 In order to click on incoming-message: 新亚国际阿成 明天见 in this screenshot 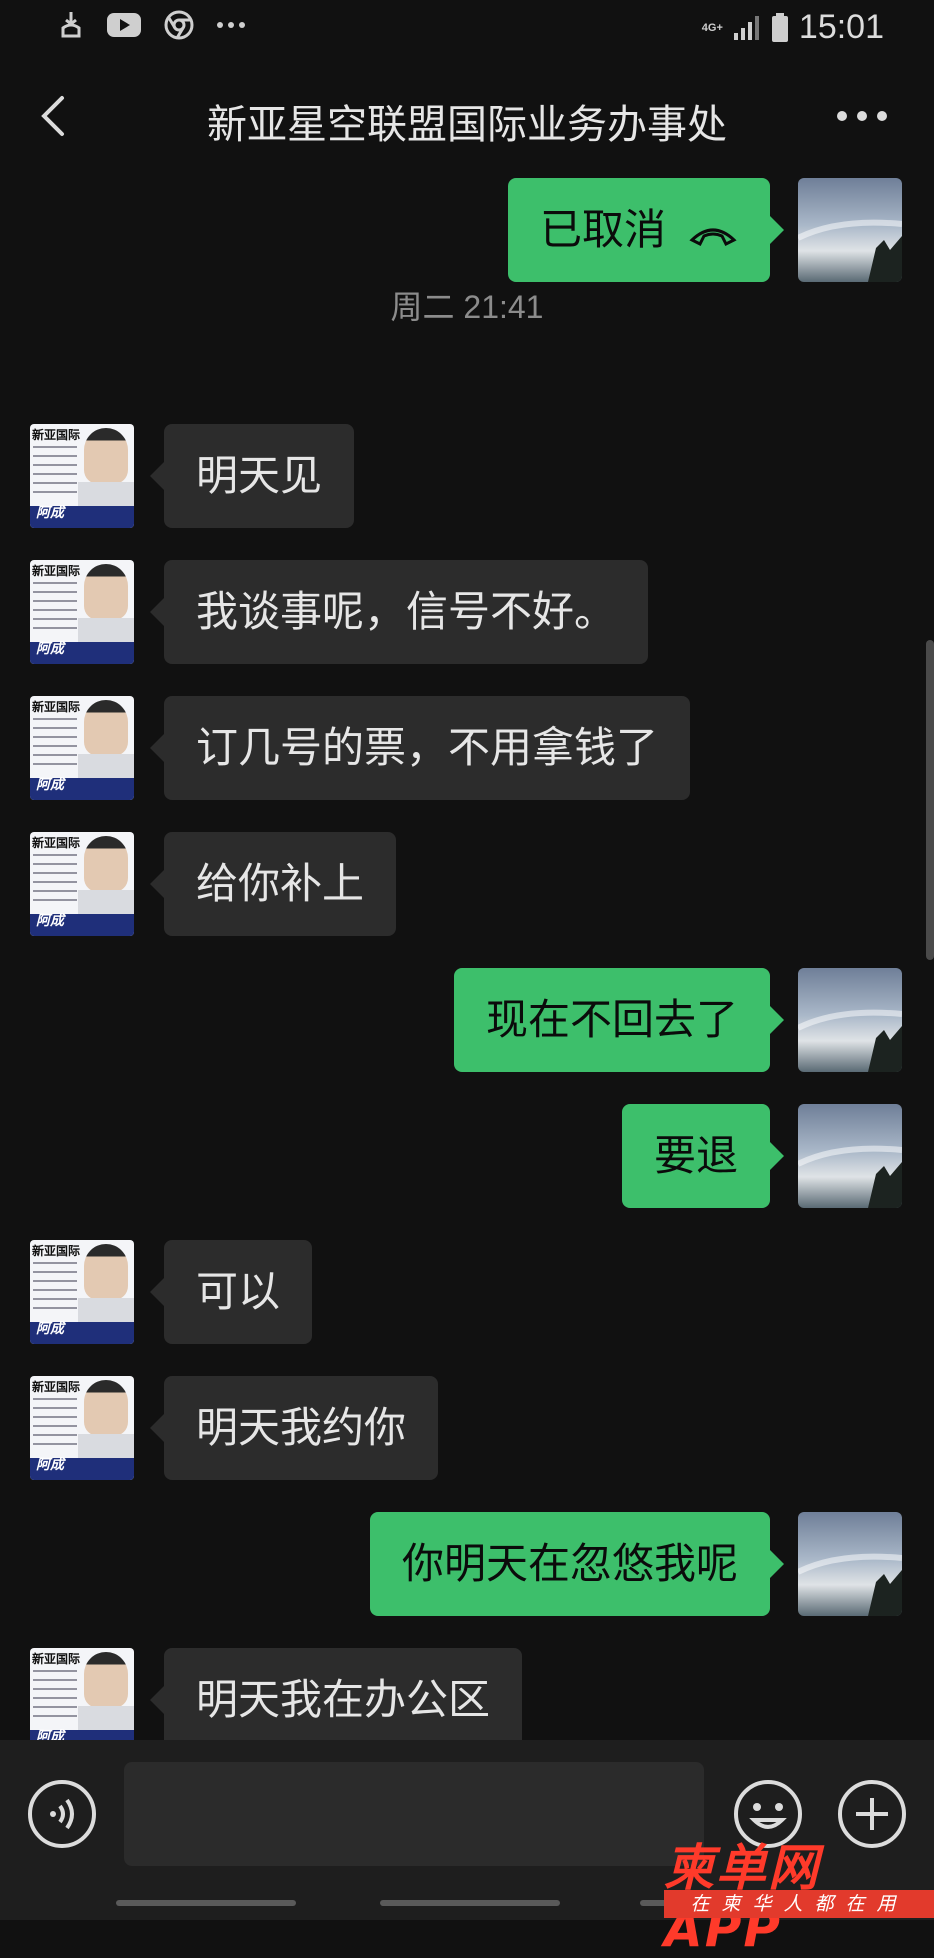, I will do `click(467, 476)`.